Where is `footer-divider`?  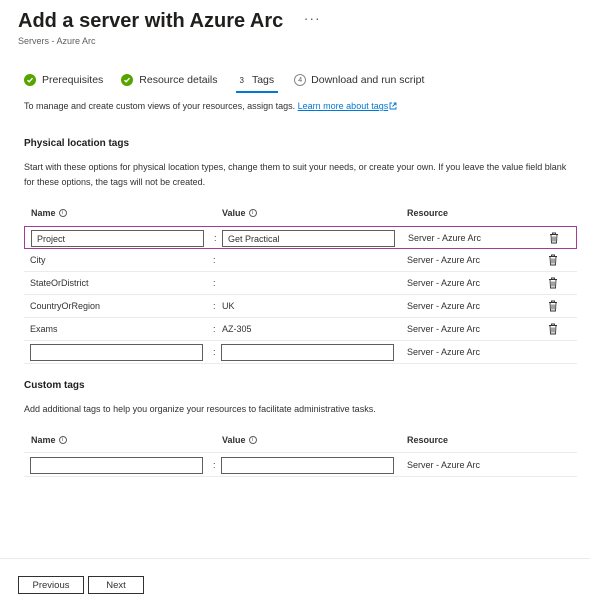
footer-divider is located at coordinates (295, 558).